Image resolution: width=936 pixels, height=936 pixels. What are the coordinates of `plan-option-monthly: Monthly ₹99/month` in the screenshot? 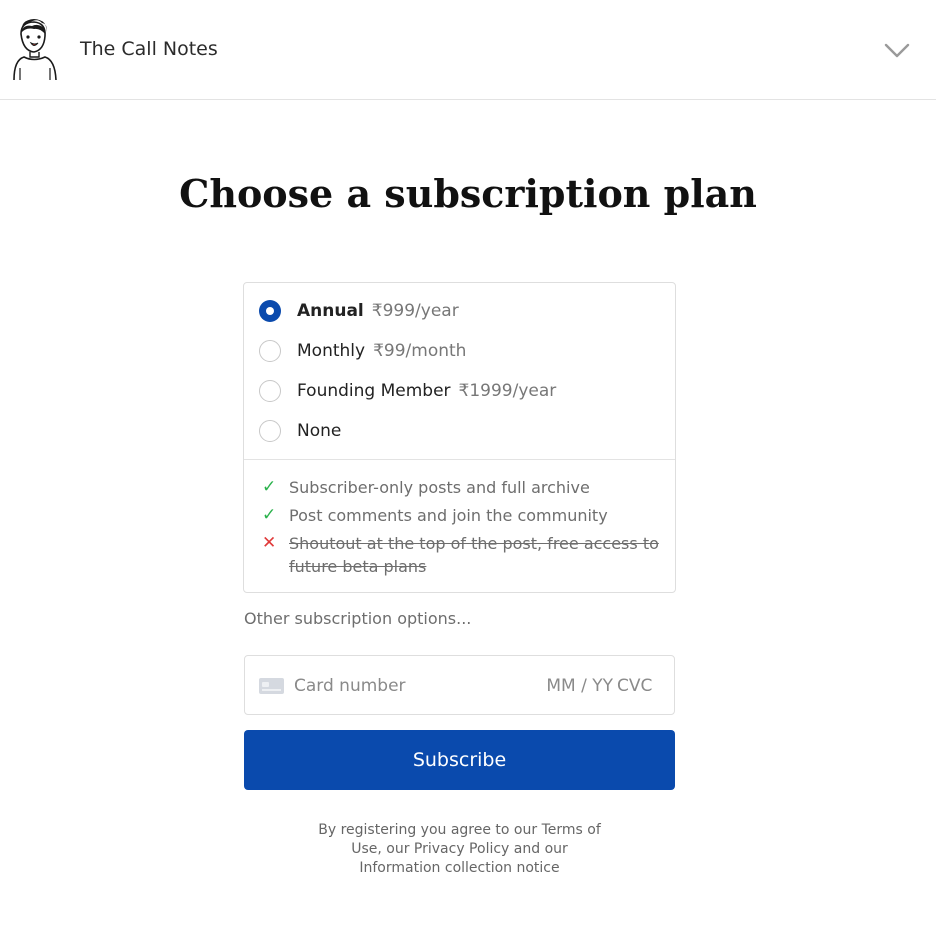 It's located at (459, 352).